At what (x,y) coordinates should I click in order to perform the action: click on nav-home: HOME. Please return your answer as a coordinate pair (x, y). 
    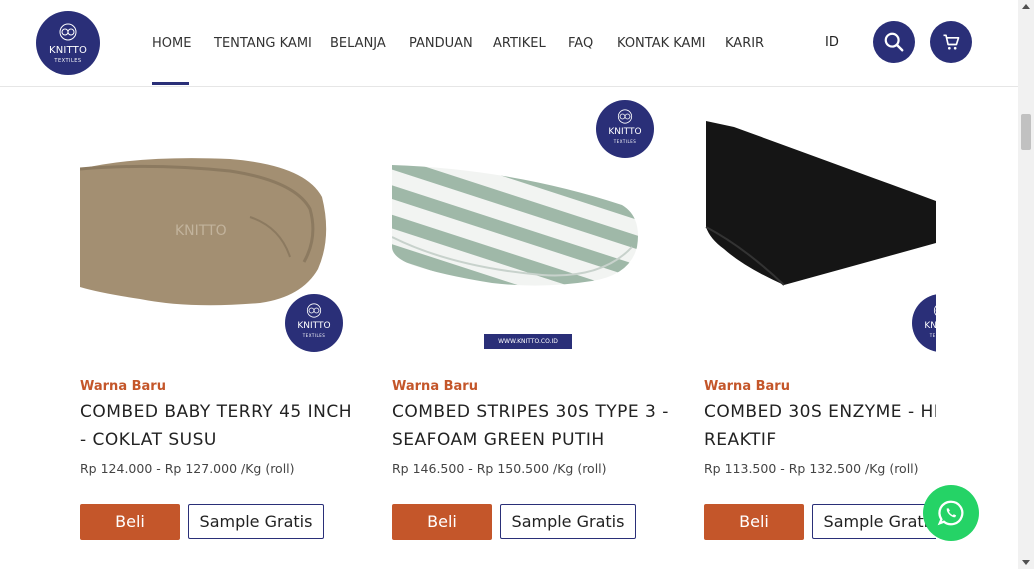
    Looking at the image, I should click on (171, 43).